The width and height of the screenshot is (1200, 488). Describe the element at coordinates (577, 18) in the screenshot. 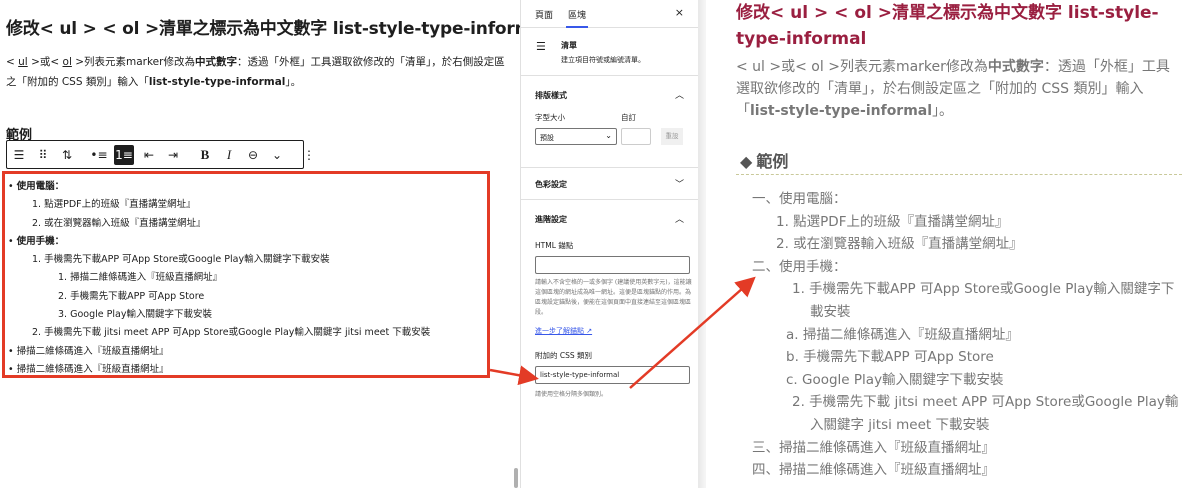

I see `tab-block: 區塊` at that location.